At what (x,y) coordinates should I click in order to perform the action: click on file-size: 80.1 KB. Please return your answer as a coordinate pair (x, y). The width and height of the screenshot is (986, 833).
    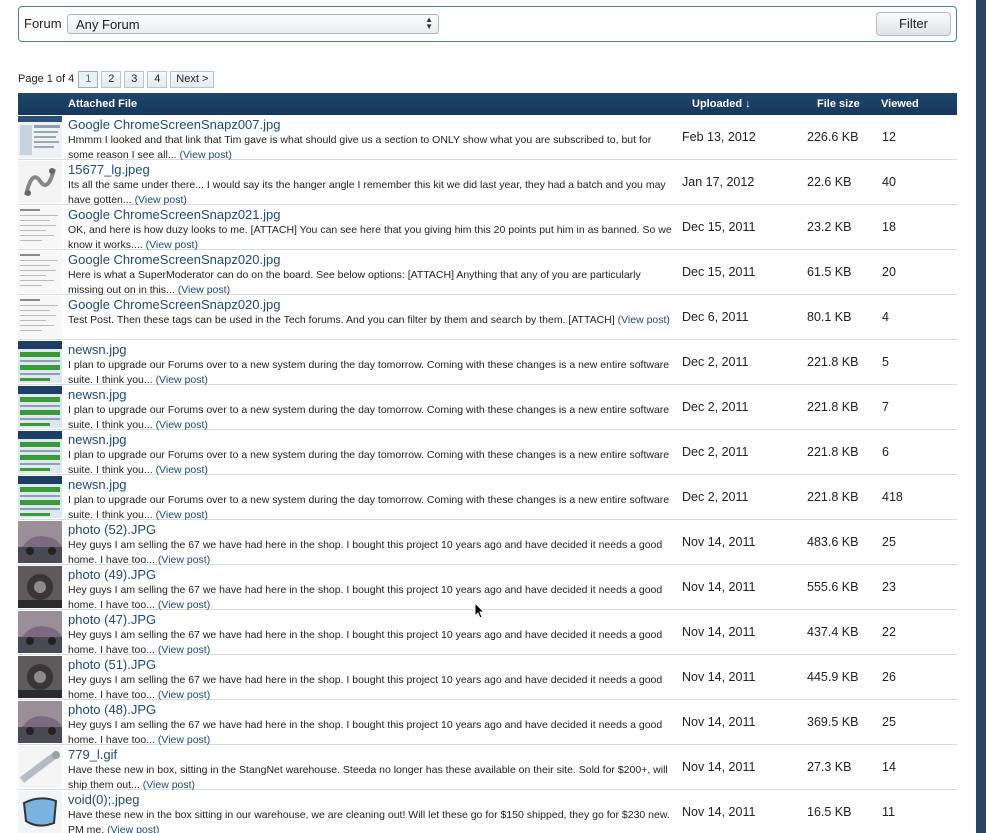
    Looking at the image, I should click on (829, 317).